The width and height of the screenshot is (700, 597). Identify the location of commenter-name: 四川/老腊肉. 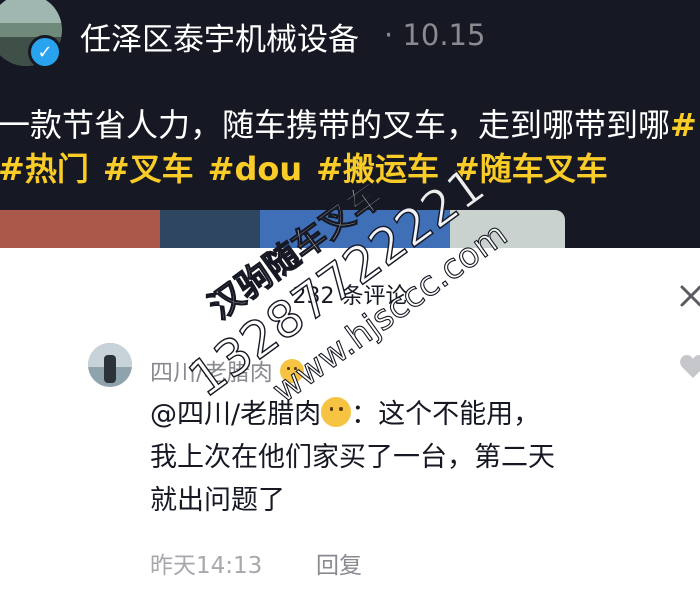
(227, 370).